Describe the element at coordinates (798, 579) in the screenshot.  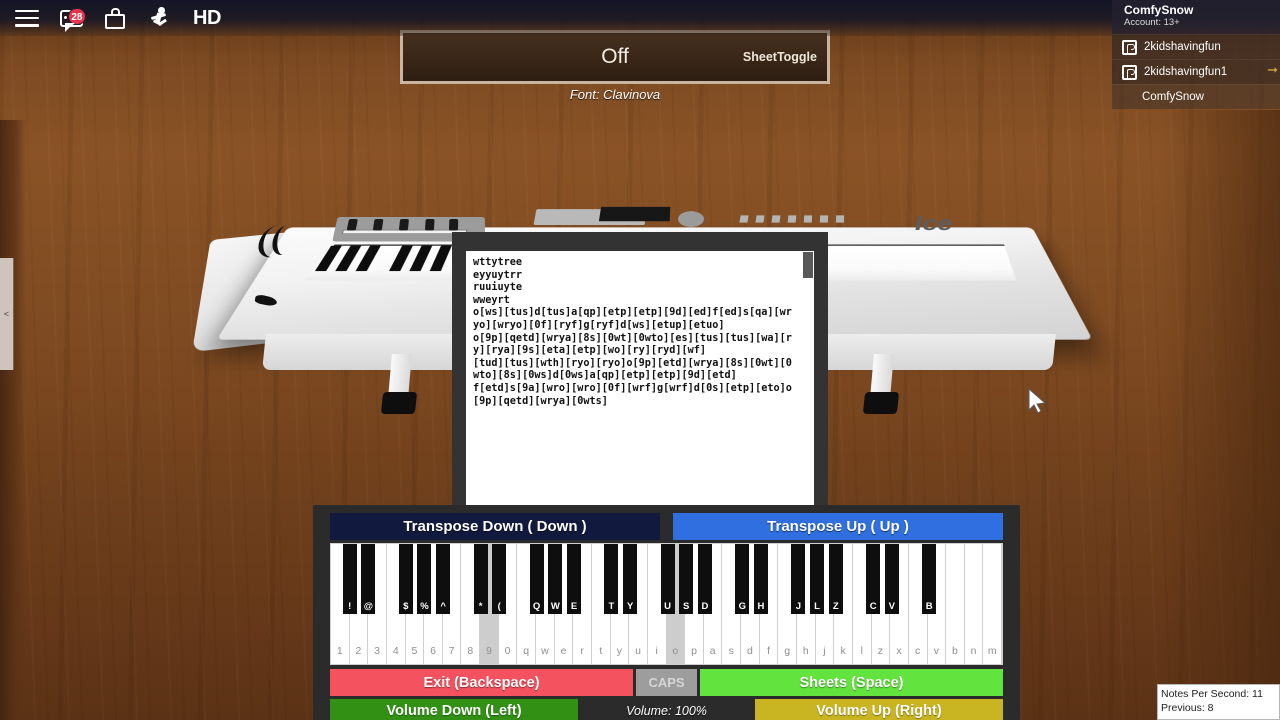
I see `piano-black-key: J` at that location.